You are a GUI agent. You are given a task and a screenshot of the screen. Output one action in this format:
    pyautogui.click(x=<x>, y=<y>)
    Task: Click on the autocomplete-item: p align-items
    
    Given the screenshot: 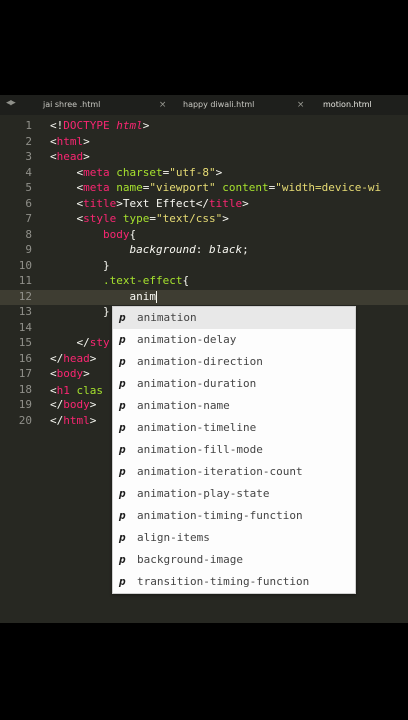 What is the action you would take?
    pyautogui.click(x=234, y=538)
    